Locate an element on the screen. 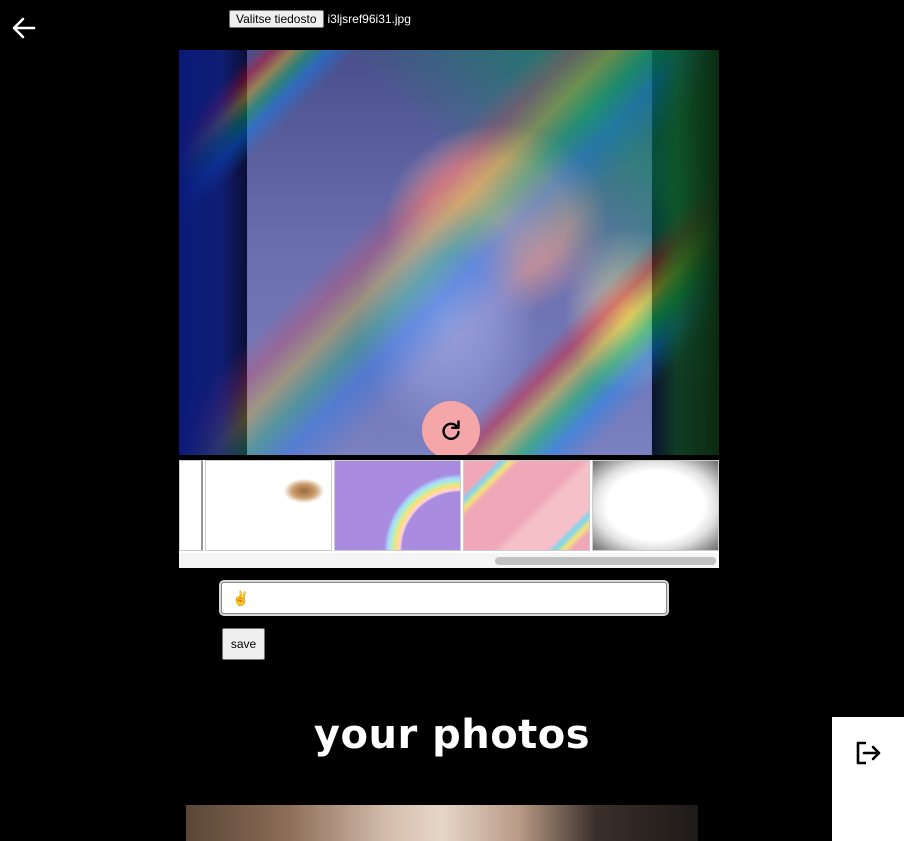 The height and width of the screenshot is (841, 904). logout-button is located at coordinates (868, 779).